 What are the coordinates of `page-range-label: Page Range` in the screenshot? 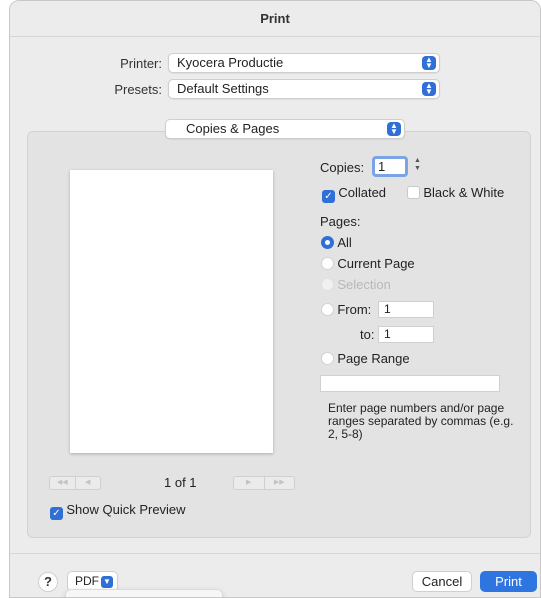 It's located at (373, 358).